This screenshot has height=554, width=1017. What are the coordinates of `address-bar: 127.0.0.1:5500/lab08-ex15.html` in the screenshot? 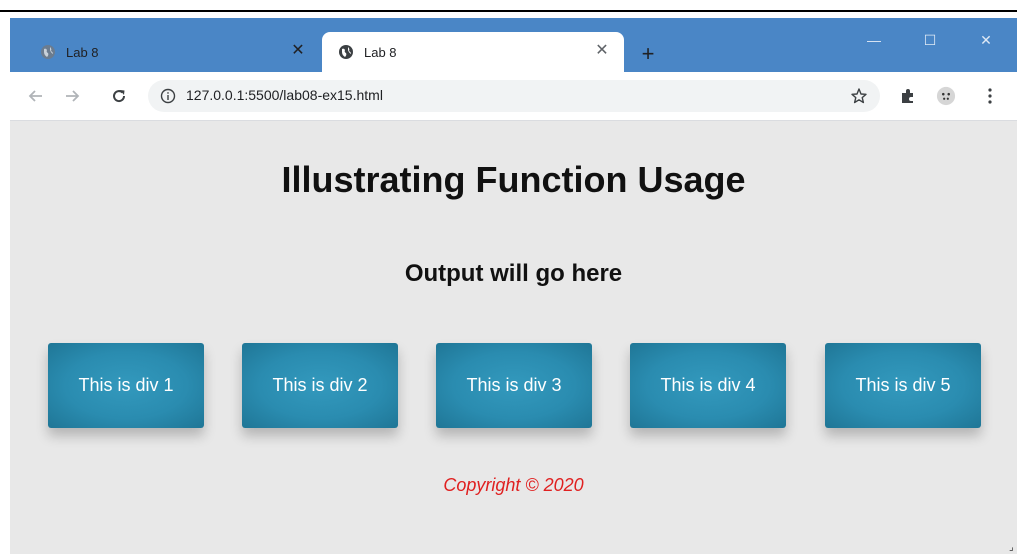 It's located at (514, 96).